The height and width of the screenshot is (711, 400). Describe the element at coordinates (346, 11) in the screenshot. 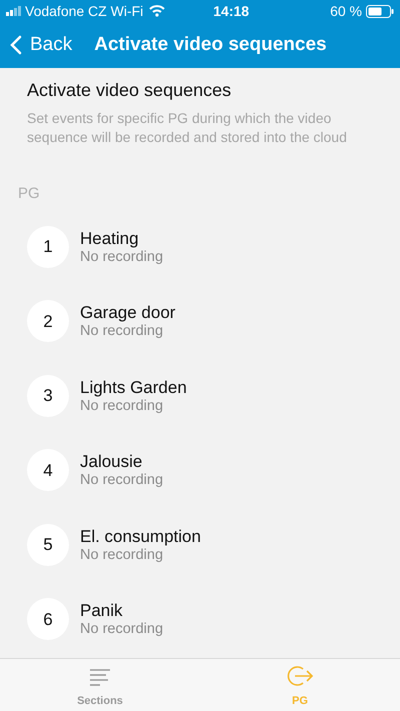

I see `battery-text: 60 %` at that location.